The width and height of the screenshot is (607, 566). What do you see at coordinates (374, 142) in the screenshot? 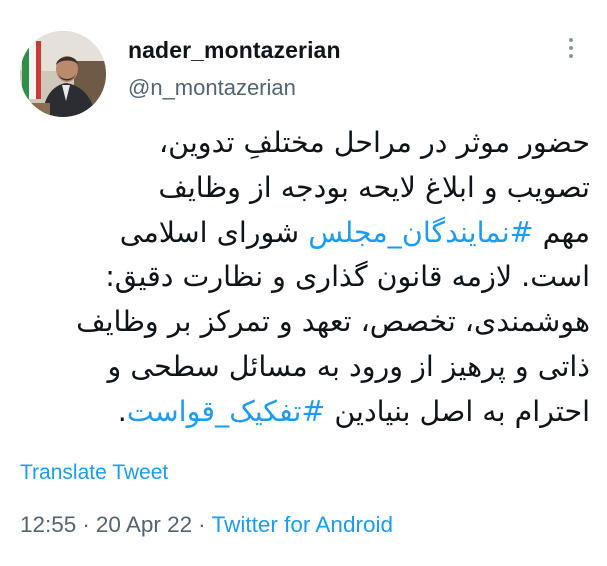
I see `tweet-text-segment: حضور موثر در مراحل مختلفِ تدوین،` at bounding box center [374, 142].